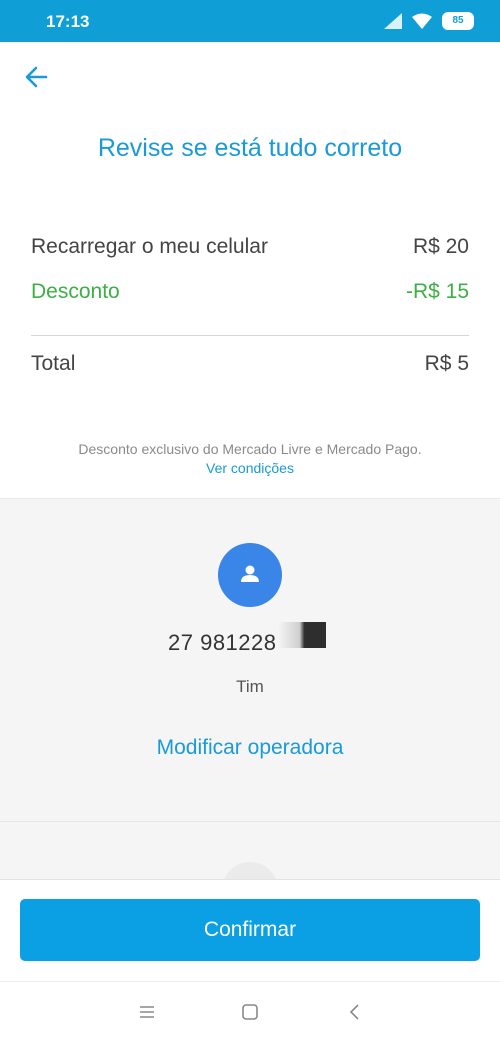  I want to click on back-chevron-icon, so click(354, 1012).